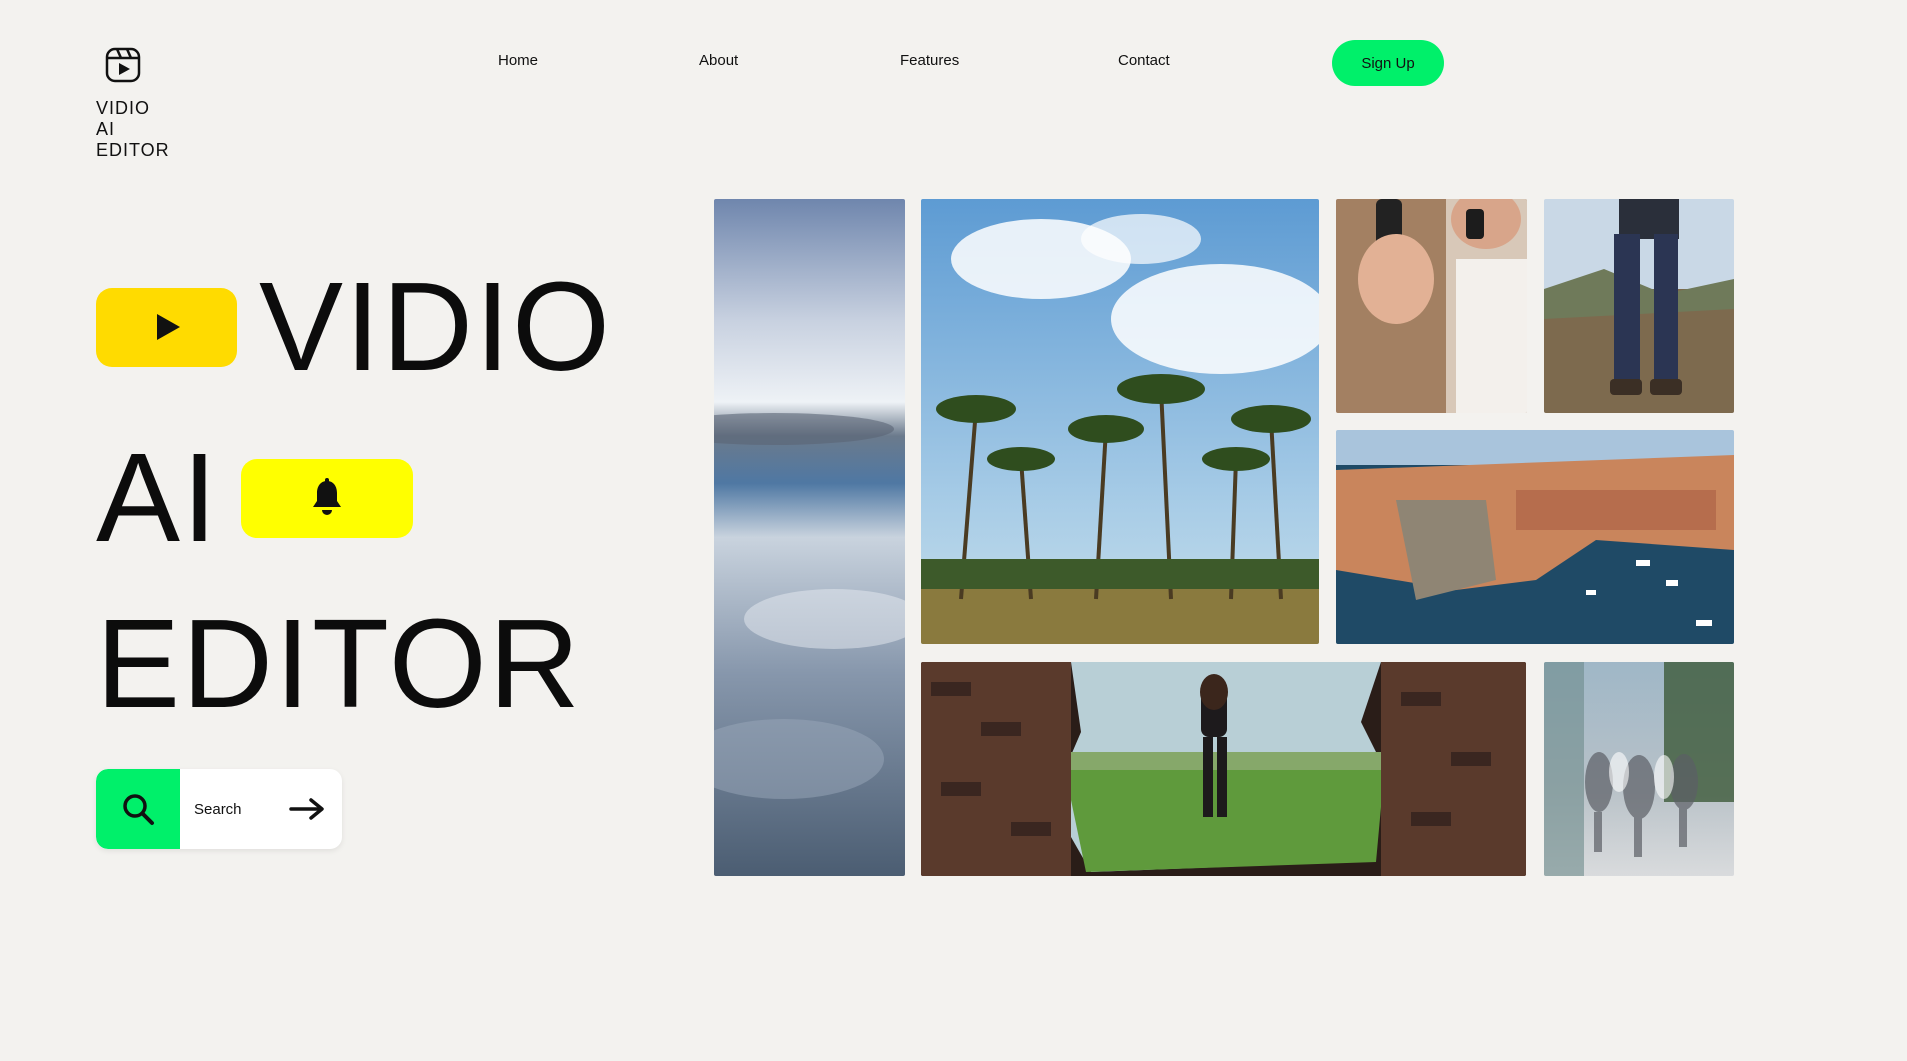 This screenshot has width=1907, height=1061. I want to click on hero-title-word: EDITOR, so click(339, 663).